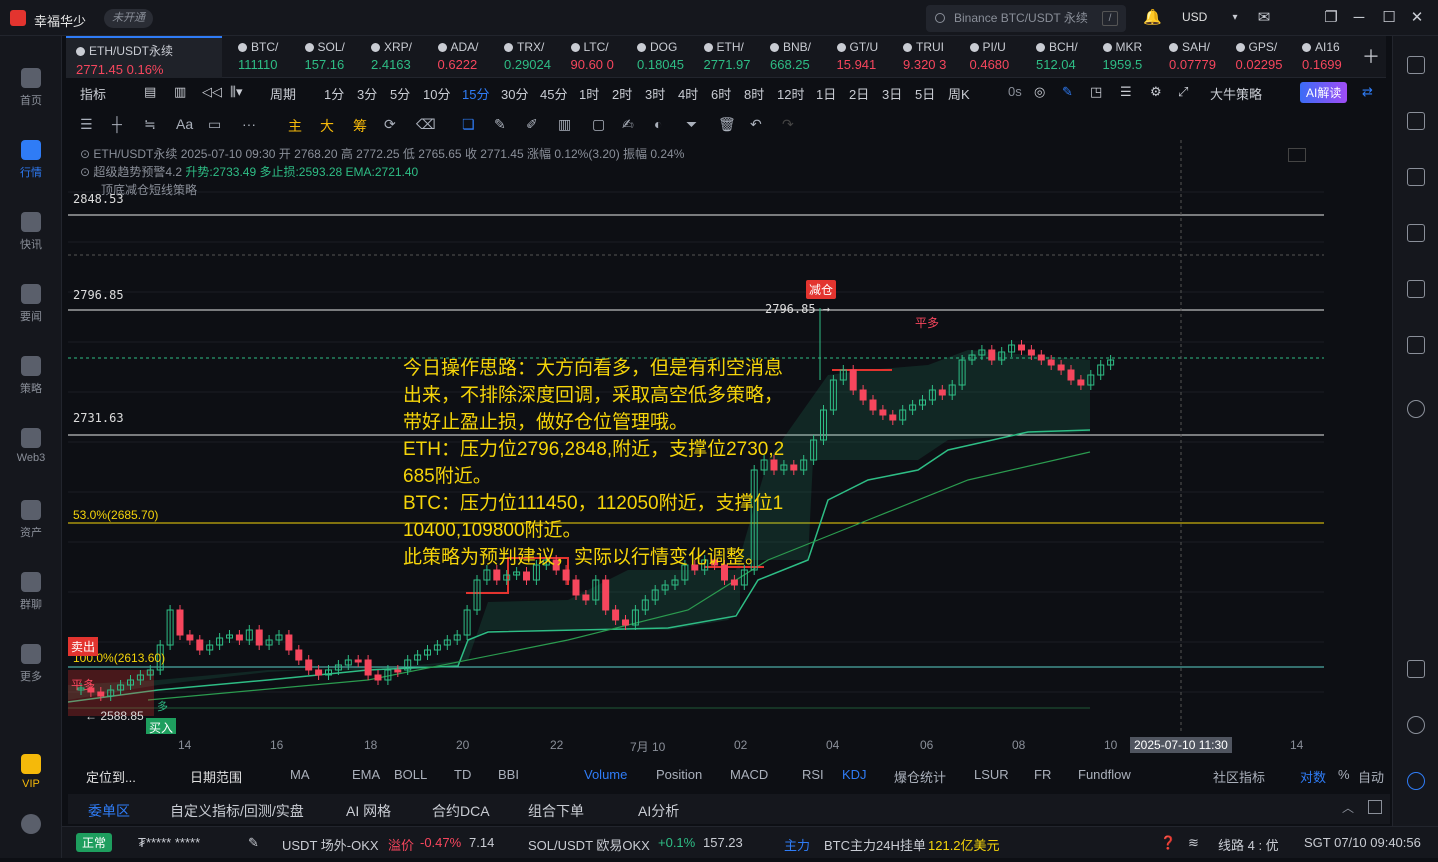 This screenshot has height=862, width=1438. Describe the element at coordinates (598, 124) in the screenshot. I see `lock-icon: ▢` at that location.